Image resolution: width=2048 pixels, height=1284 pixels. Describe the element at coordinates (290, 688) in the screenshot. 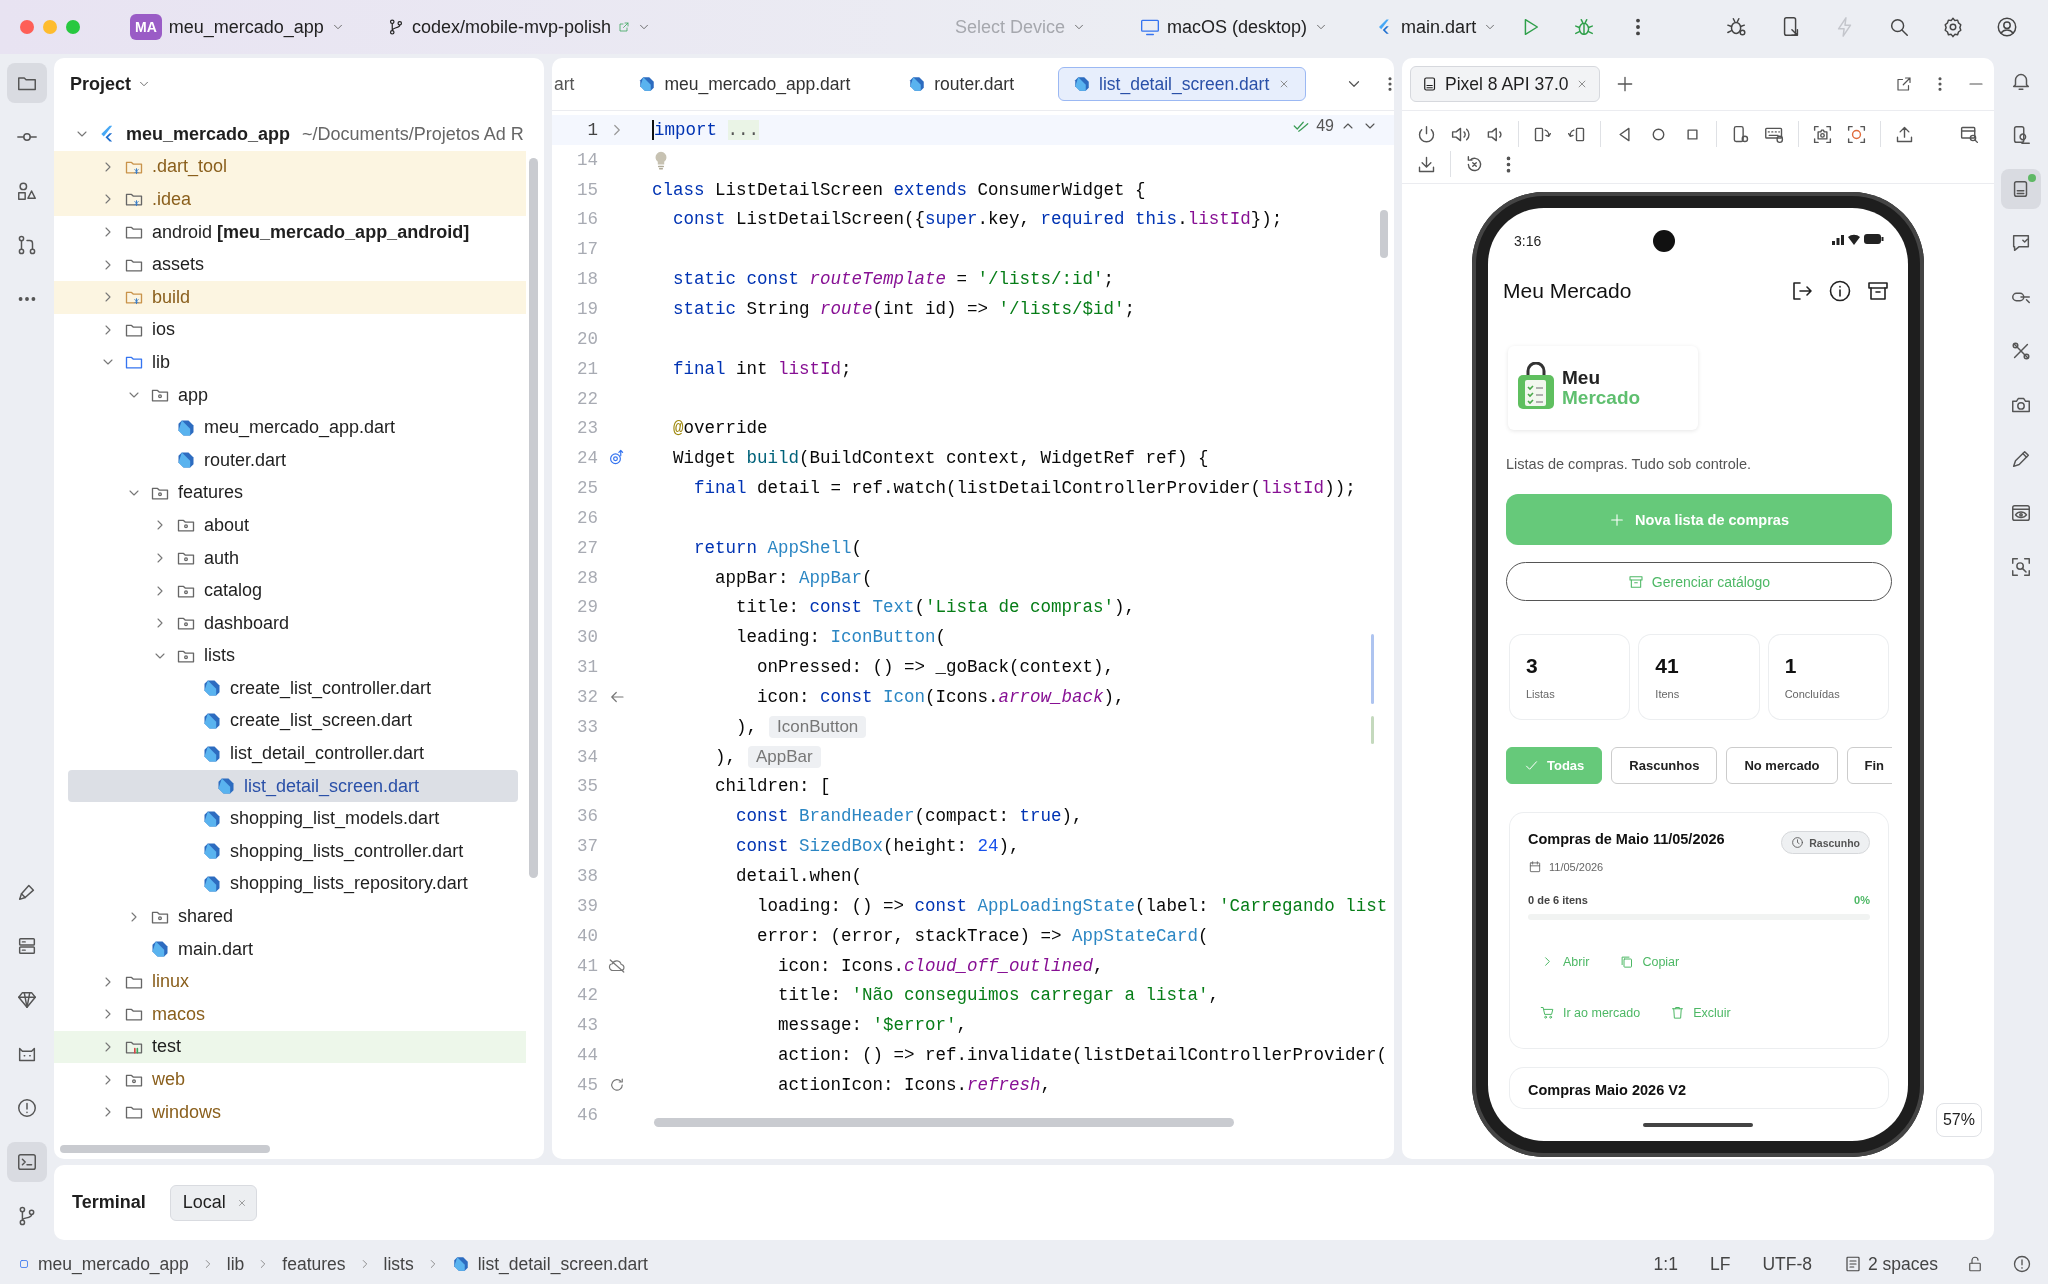

I see `tree-item: create_list_controller.dart` at that location.